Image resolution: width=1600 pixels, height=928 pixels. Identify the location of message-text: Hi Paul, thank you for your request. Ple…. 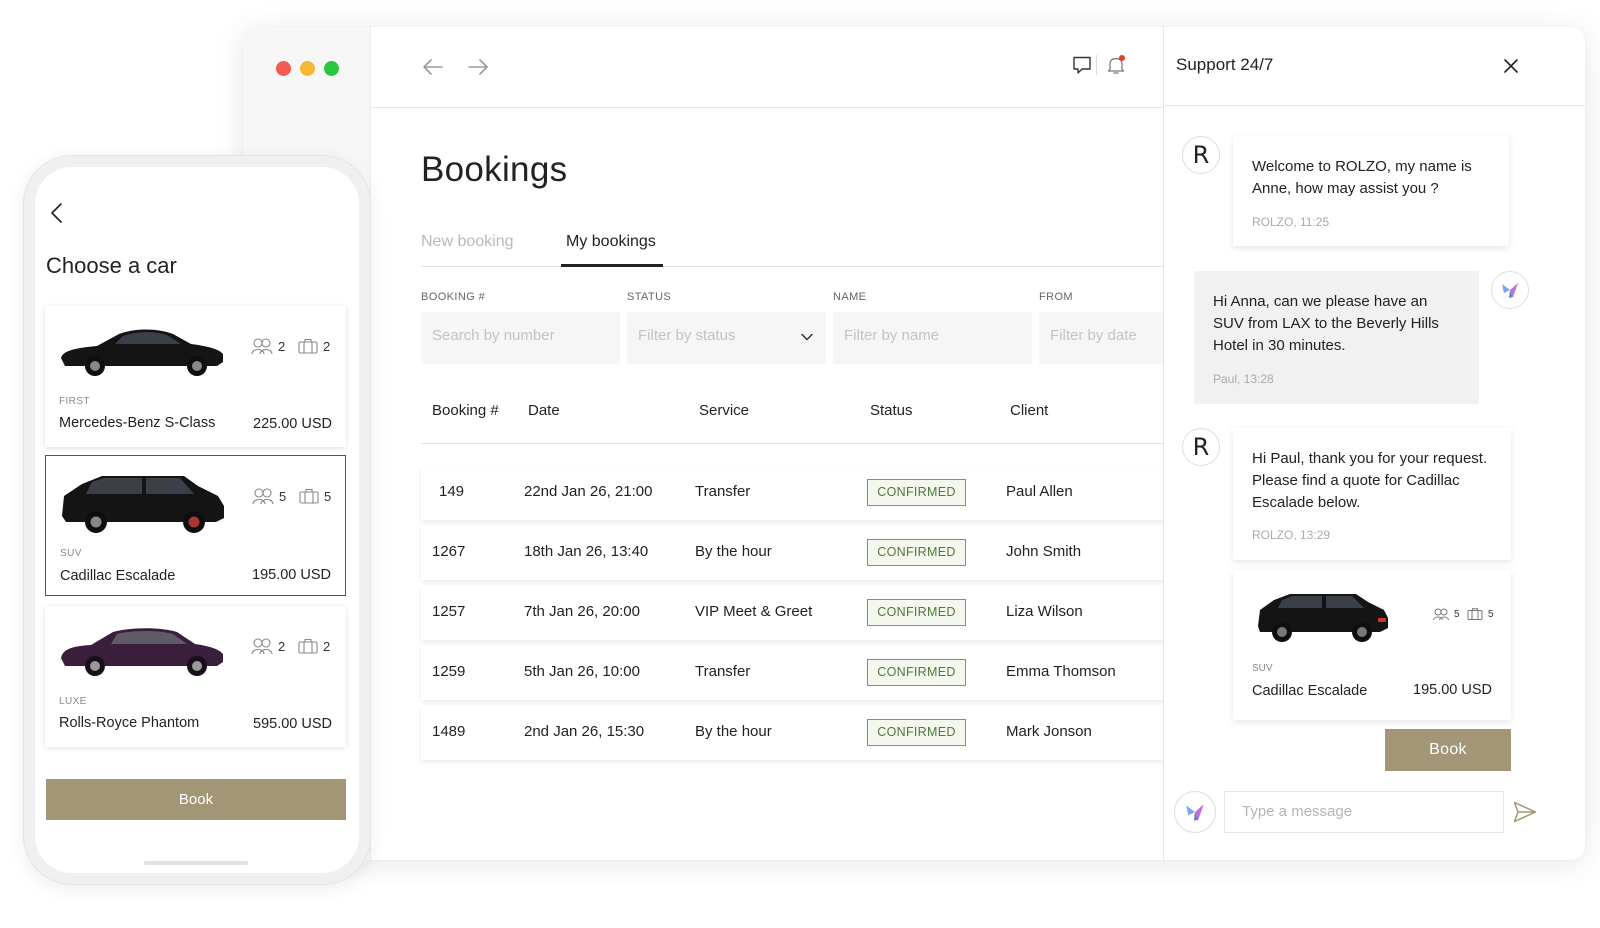
(1370, 480).